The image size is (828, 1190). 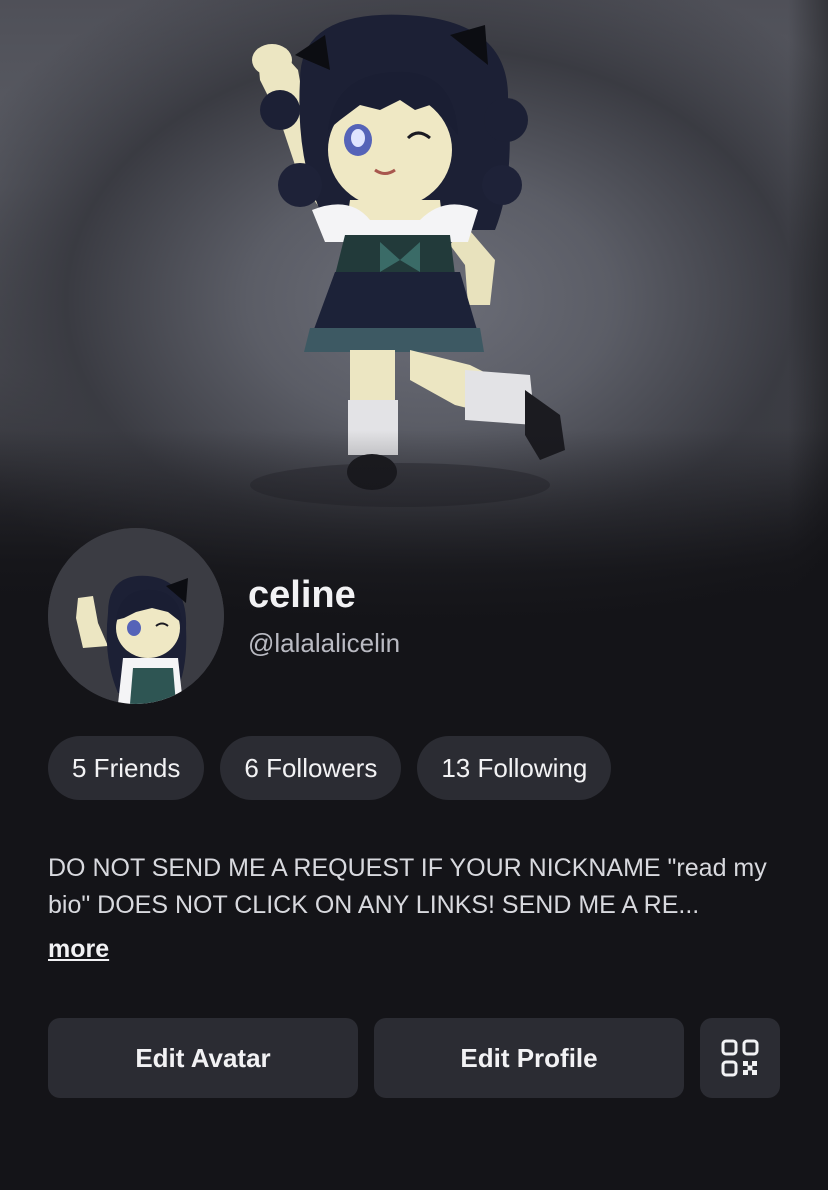 I want to click on display-name: celine, so click(x=302, y=595).